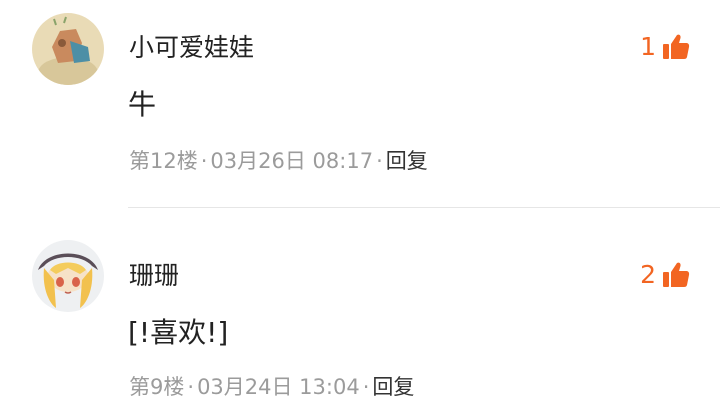 The height and width of the screenshot is (418, 720). I want to click on comment-content: [!喜欢!], so click(178, 332).